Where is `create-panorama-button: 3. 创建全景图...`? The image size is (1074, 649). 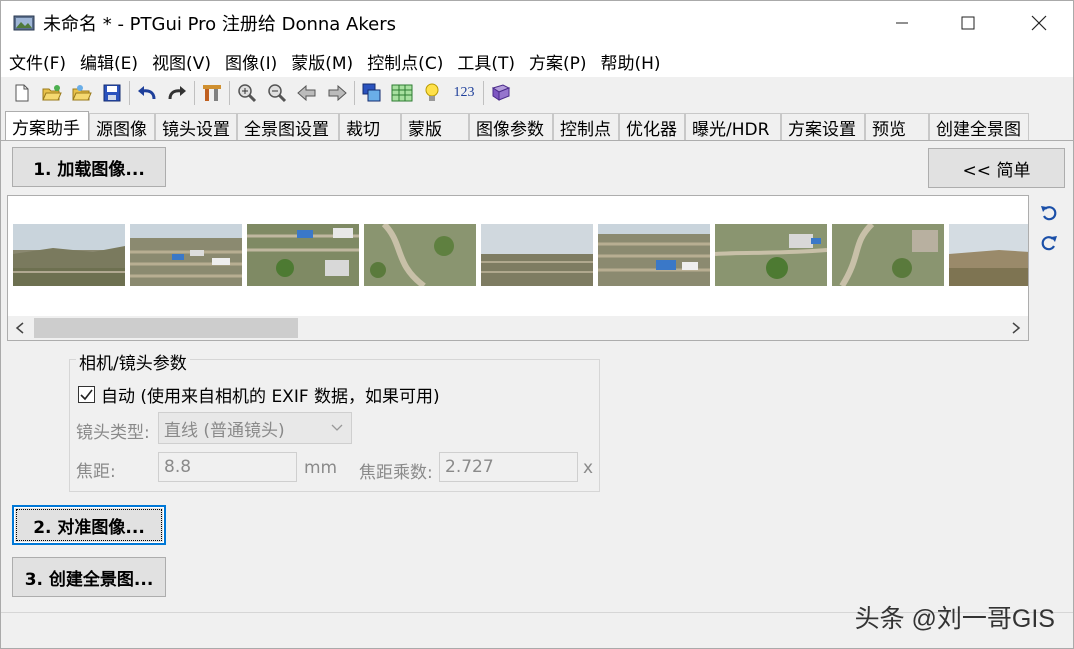
create-panorama-button: 3. 创建全景图... is located at coordinates (89, 577).